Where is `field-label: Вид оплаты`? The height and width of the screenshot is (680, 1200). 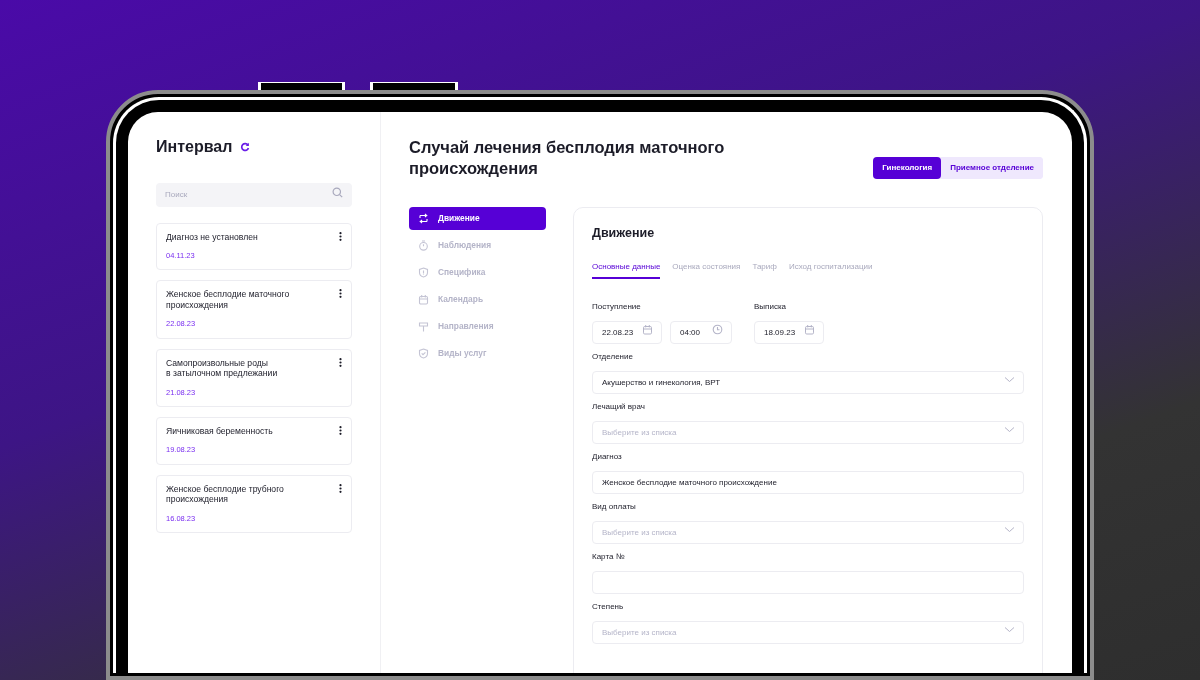
field-label: Вид оплаты is located at coordinates (614, 507).